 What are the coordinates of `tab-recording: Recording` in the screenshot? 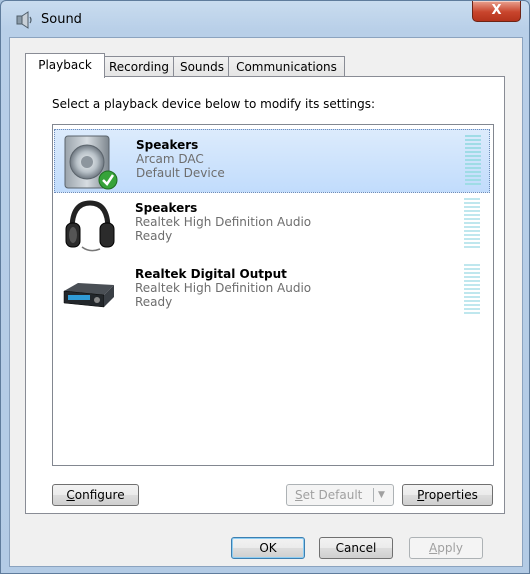 It's located at (139, 66).